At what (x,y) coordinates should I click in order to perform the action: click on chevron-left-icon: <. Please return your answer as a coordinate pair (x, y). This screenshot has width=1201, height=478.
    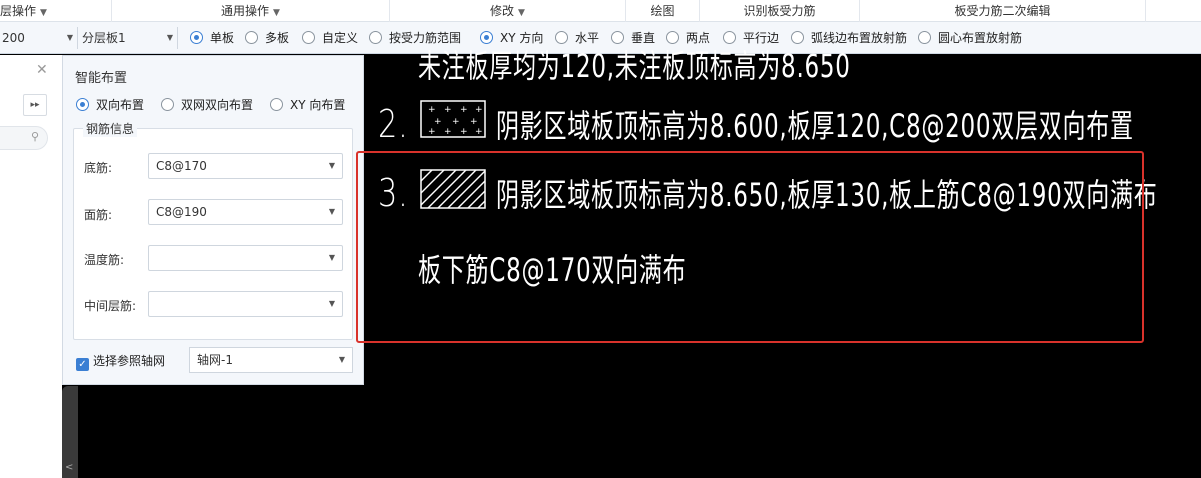
    Looking at the image, I should click on (69, 467).